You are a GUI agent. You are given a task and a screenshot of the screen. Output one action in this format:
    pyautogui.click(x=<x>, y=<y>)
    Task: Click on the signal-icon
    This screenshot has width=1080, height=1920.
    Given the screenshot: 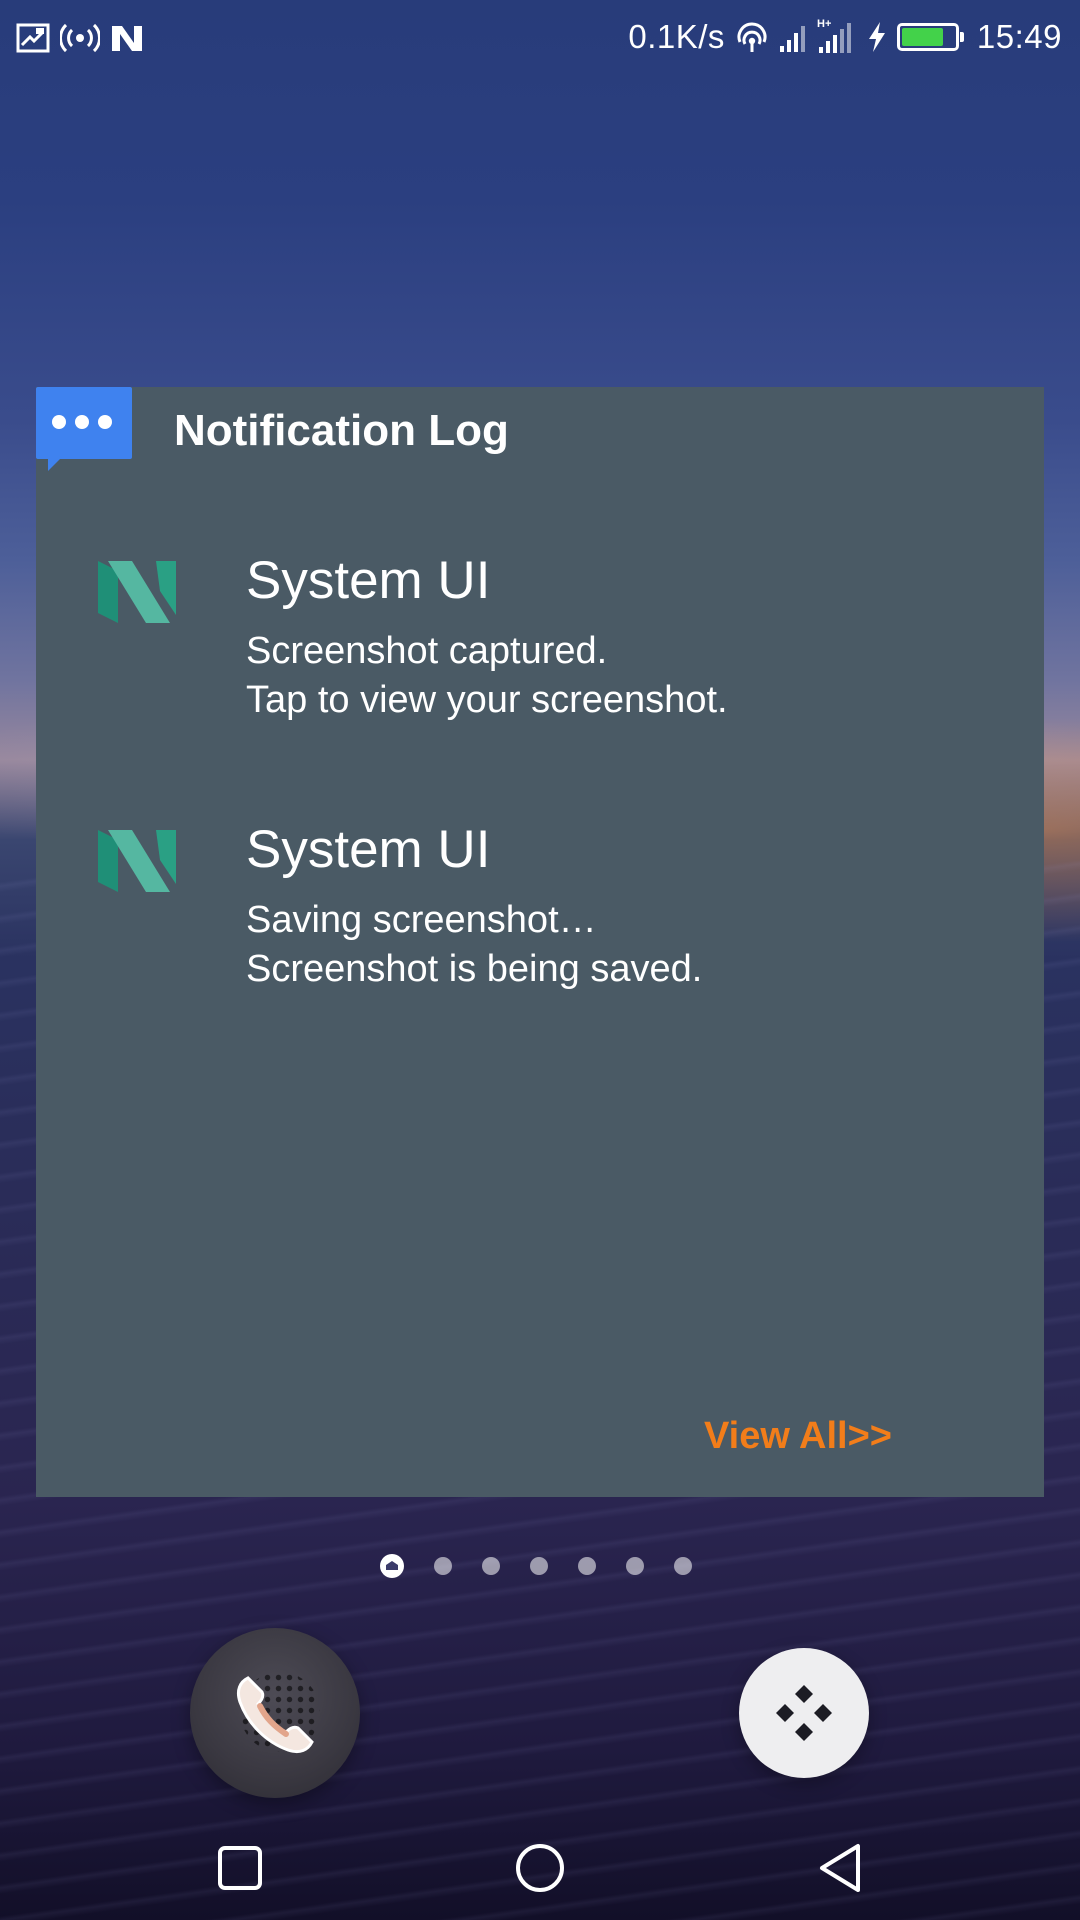 What is the action you would take?
    pyautogui.click(x=793, y=37)
    